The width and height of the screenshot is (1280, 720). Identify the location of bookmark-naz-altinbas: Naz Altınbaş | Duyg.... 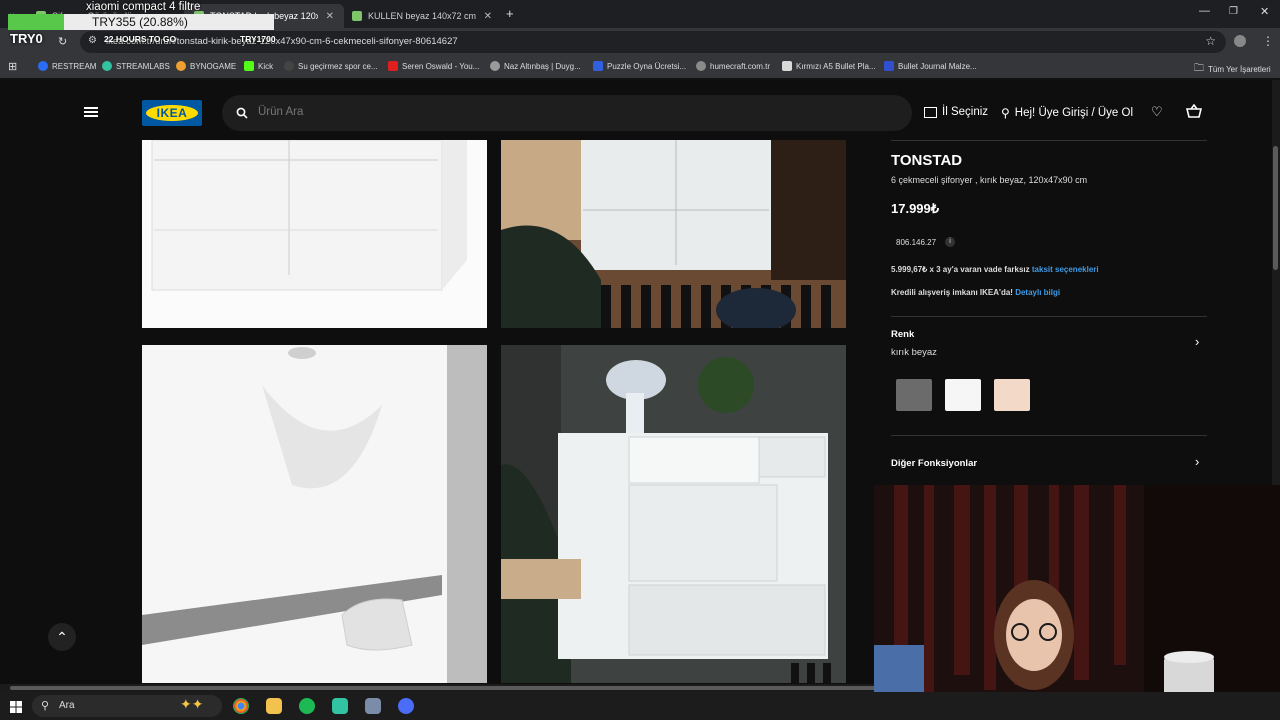
(535, 66).